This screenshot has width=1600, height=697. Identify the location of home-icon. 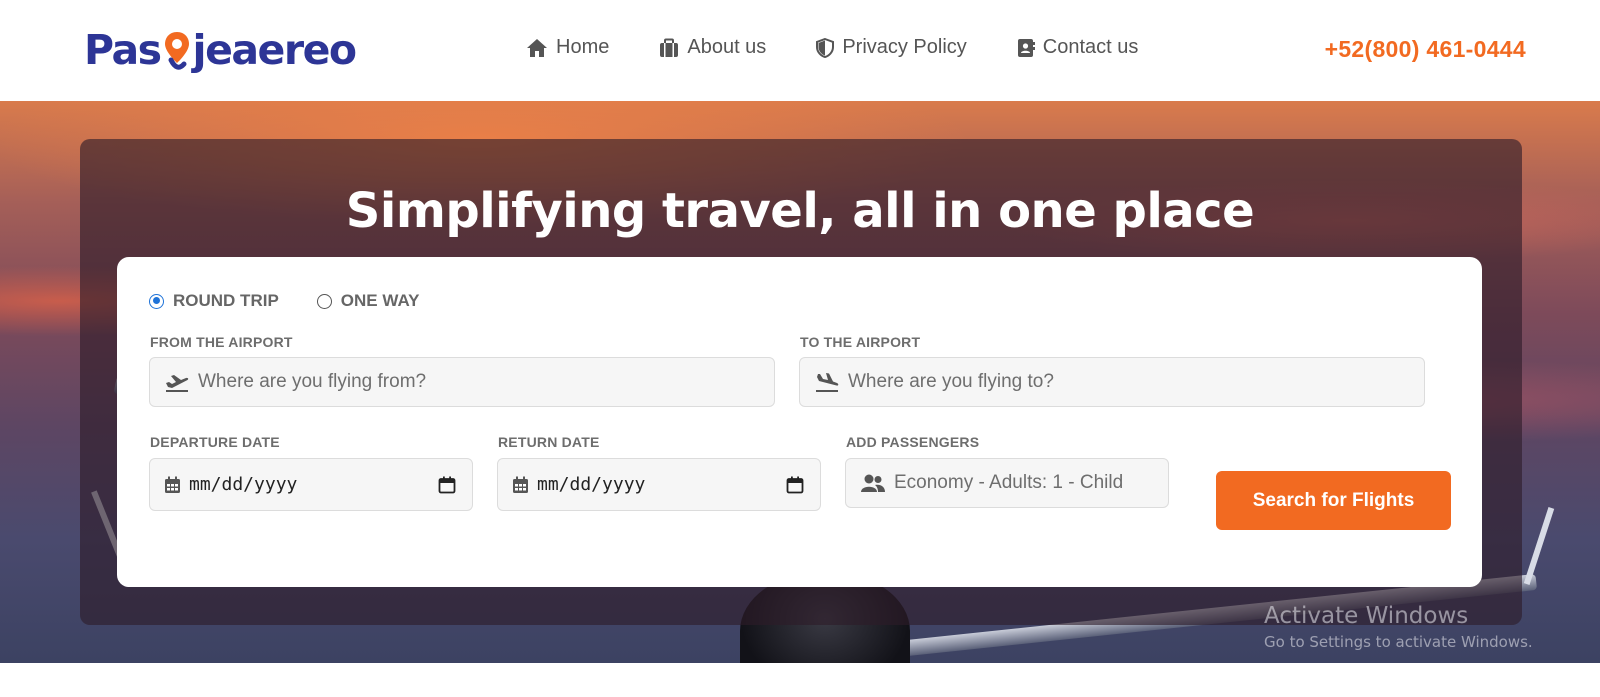
(537, 47).